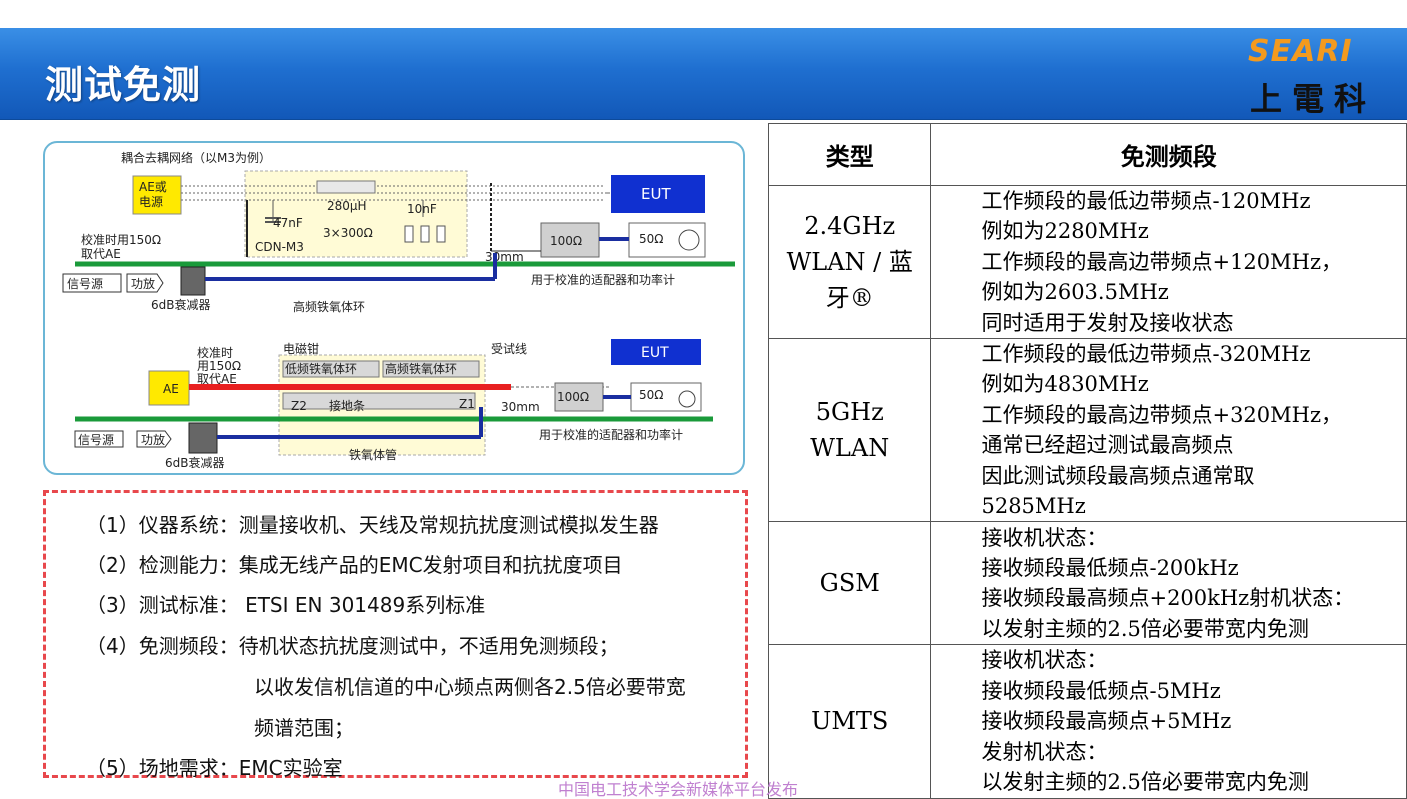 The image size is (1407, 799). What do you see at coordinates (219, 366) in the screenshot?
I see `calib-label-b2: 用150Ω` at bounding box center [219, 366].